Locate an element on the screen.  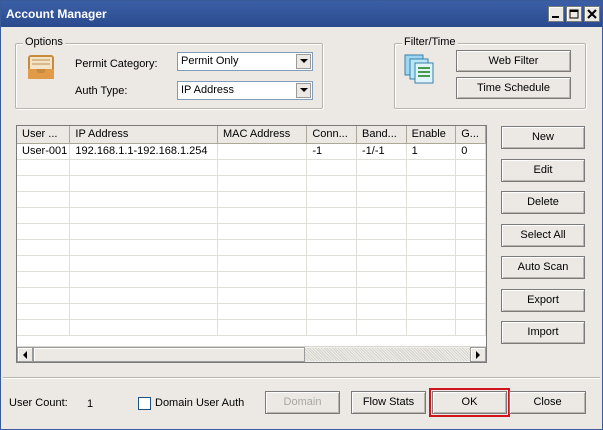
table-cell: 0 is located at coordinates (470, 151).